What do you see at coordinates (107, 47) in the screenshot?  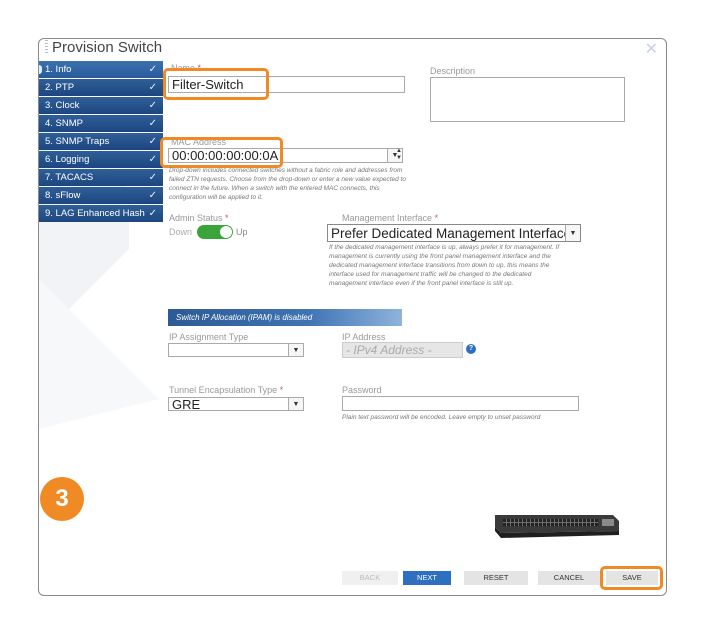 I see `dialog-title-text: Provision Switch` at bounding box center [107, 47].